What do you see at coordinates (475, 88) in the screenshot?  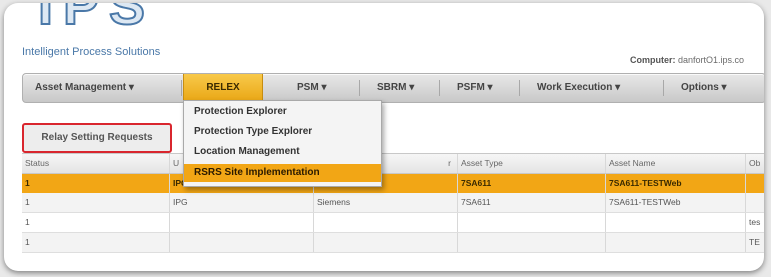 I see `nav-psfm: PSFM ▾` at bounding box center [475, 88].